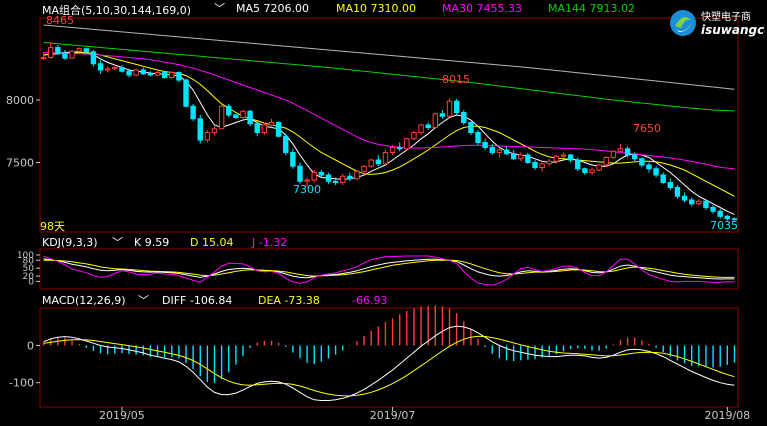 This screenshot has height=426, width=767. I want to click on ma10-legend: MA10 7310.00, so click(376, 8).